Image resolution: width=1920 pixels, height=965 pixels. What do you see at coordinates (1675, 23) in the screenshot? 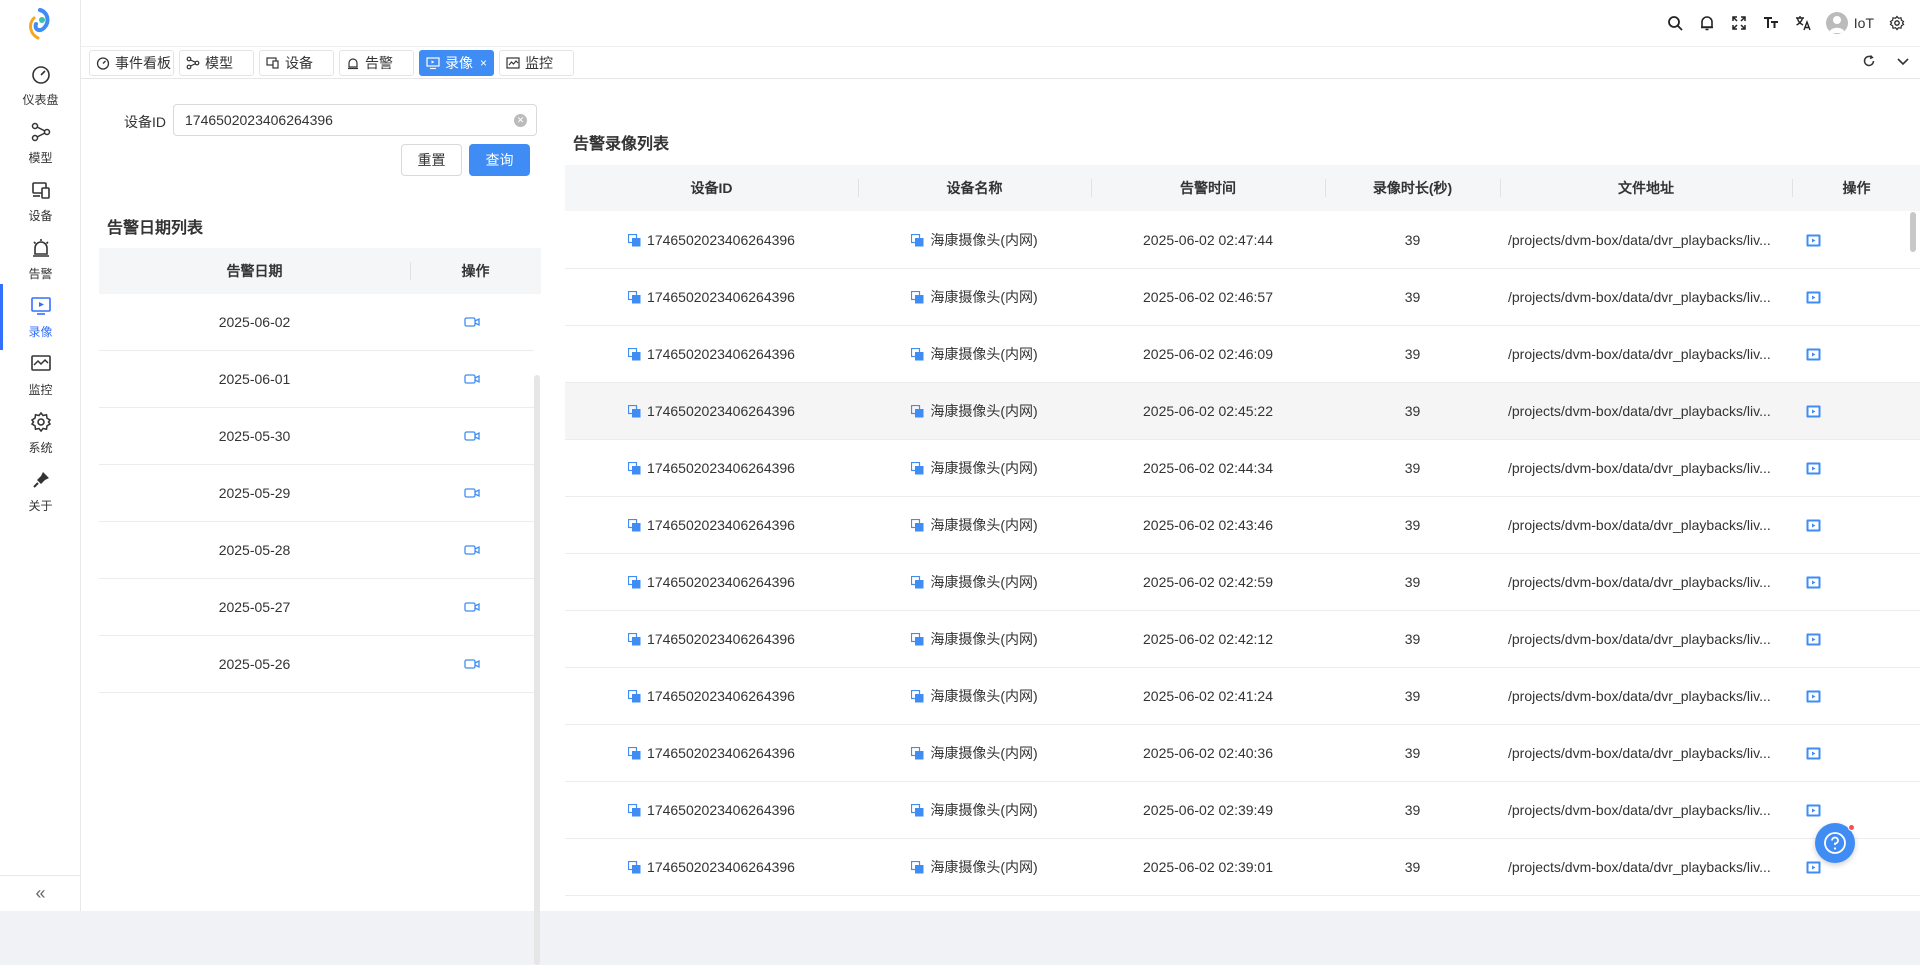
I see `search-icon` at bounding box center [1675, 23].